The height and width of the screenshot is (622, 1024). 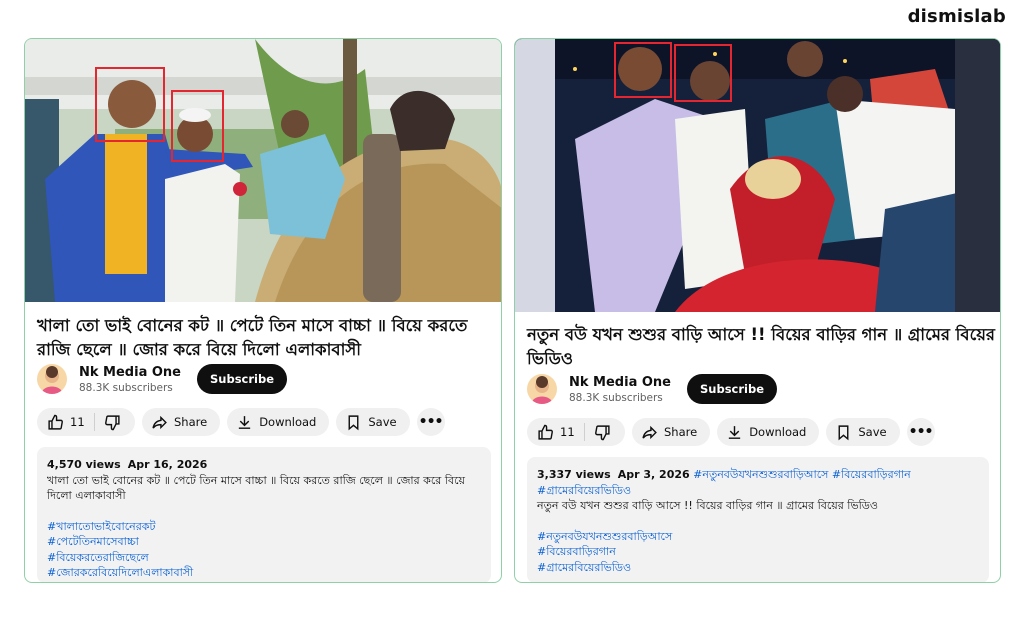 What do you see at coordinates (84, 464) in the screenshot?
I see `view-count: 4,570 views` at bounding box center [84, 464].